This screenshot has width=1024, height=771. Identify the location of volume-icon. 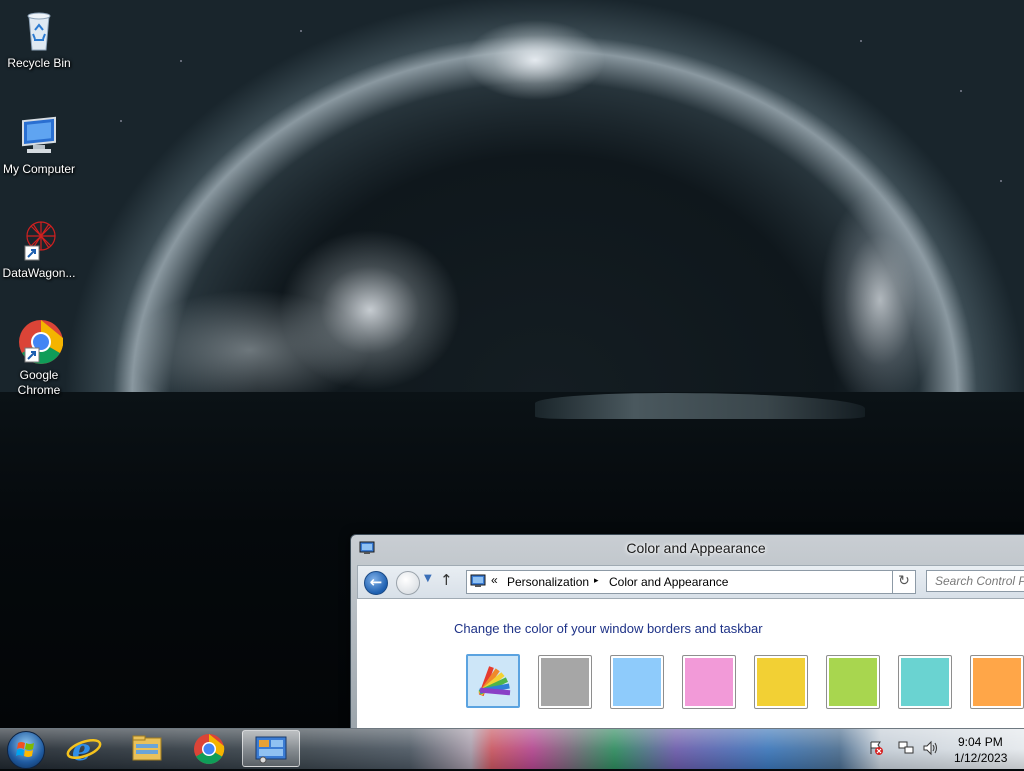
(930, 749).